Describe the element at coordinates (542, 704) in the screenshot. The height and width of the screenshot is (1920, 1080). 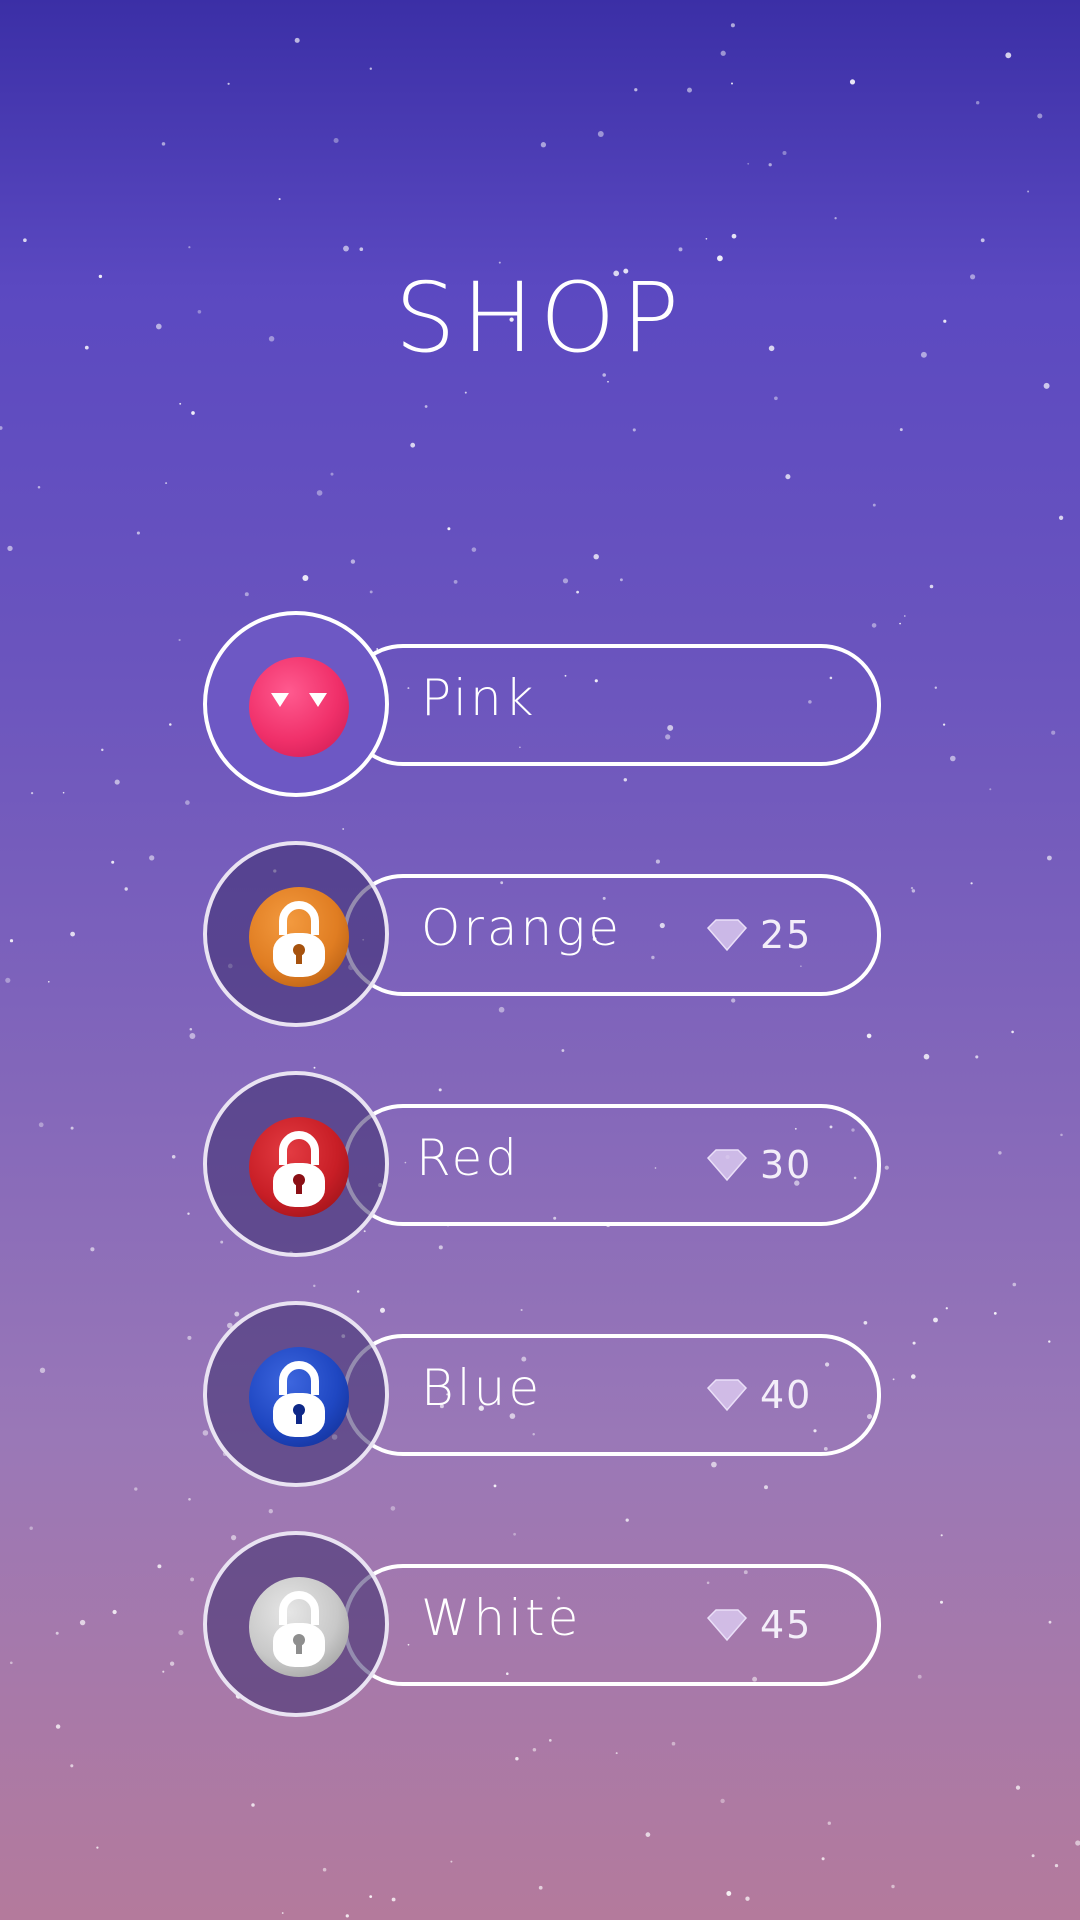
I see `shop-item-pink: Pink` at that location.